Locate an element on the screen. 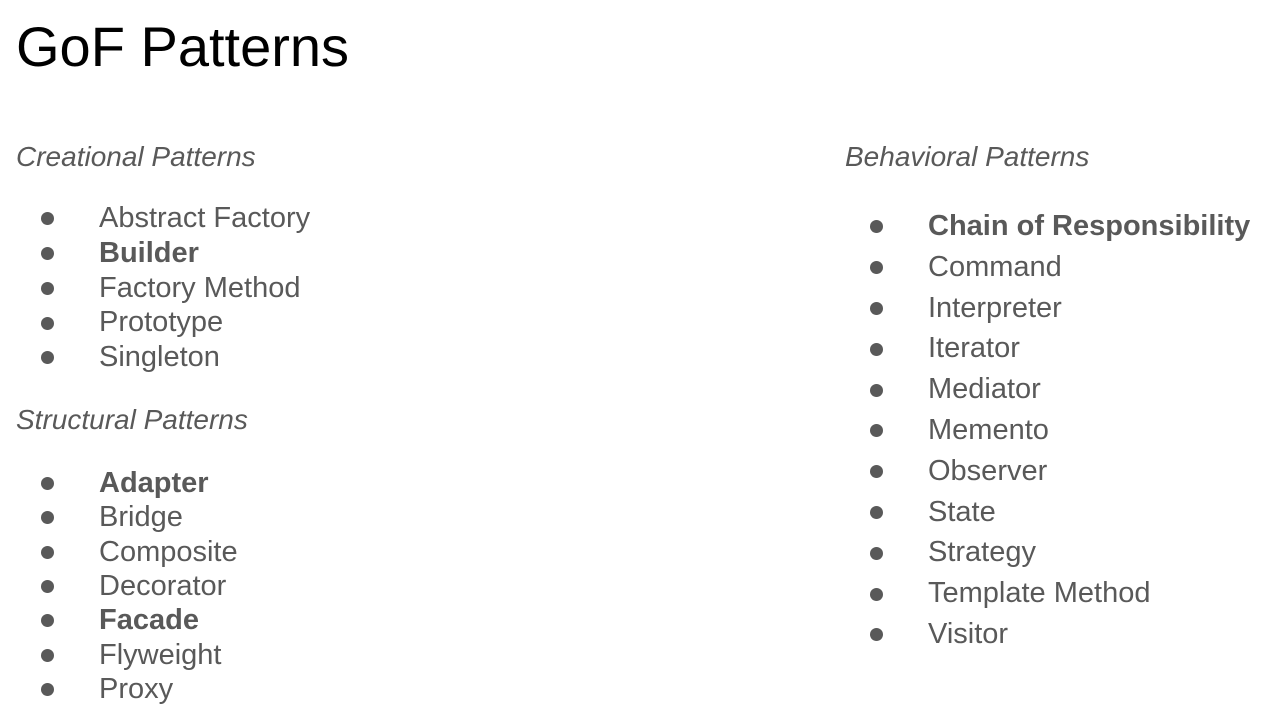  pattern-label: Prototype is located at coordinates (161, 322).